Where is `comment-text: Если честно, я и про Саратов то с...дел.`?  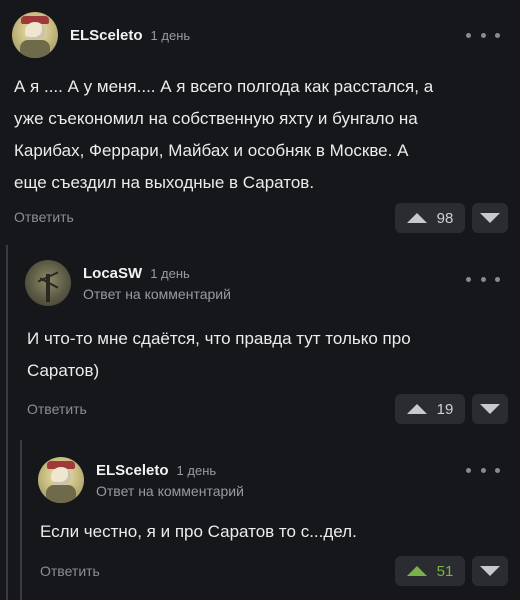
comment-text: Если честно, я и про Саратов то с...дел. is located at coordinates (198, 531).